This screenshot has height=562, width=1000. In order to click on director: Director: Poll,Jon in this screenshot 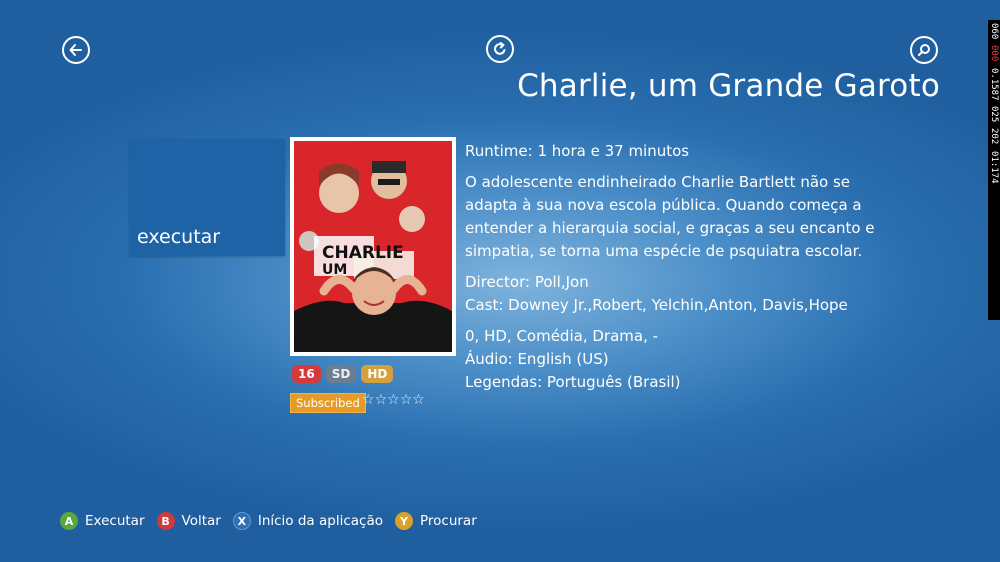, I will do `click(527, 282)`.